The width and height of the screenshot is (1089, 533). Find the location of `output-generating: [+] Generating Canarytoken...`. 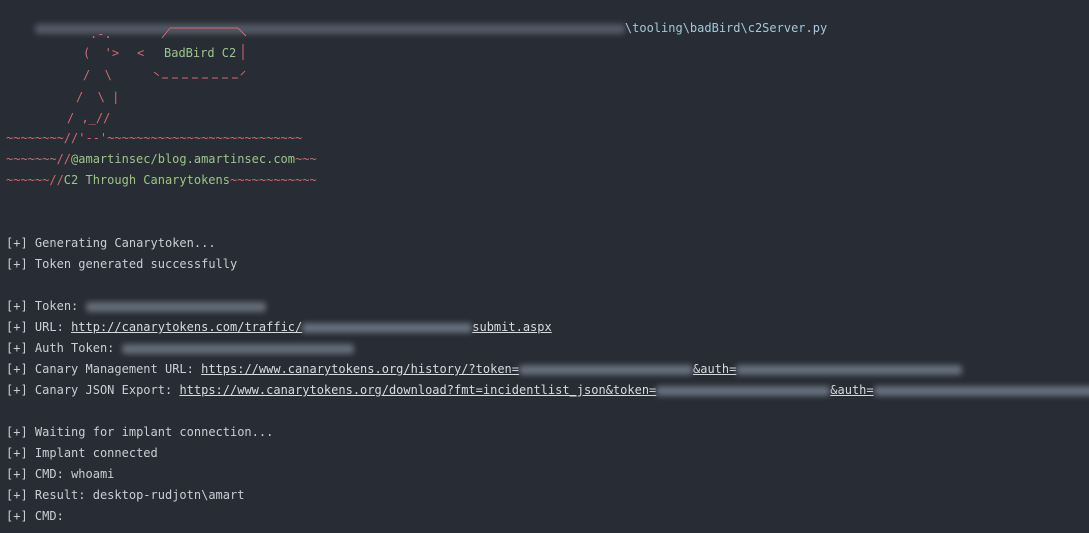

output-generating: [+] Generating Canarytoken... is located at coordinates (111, 243).